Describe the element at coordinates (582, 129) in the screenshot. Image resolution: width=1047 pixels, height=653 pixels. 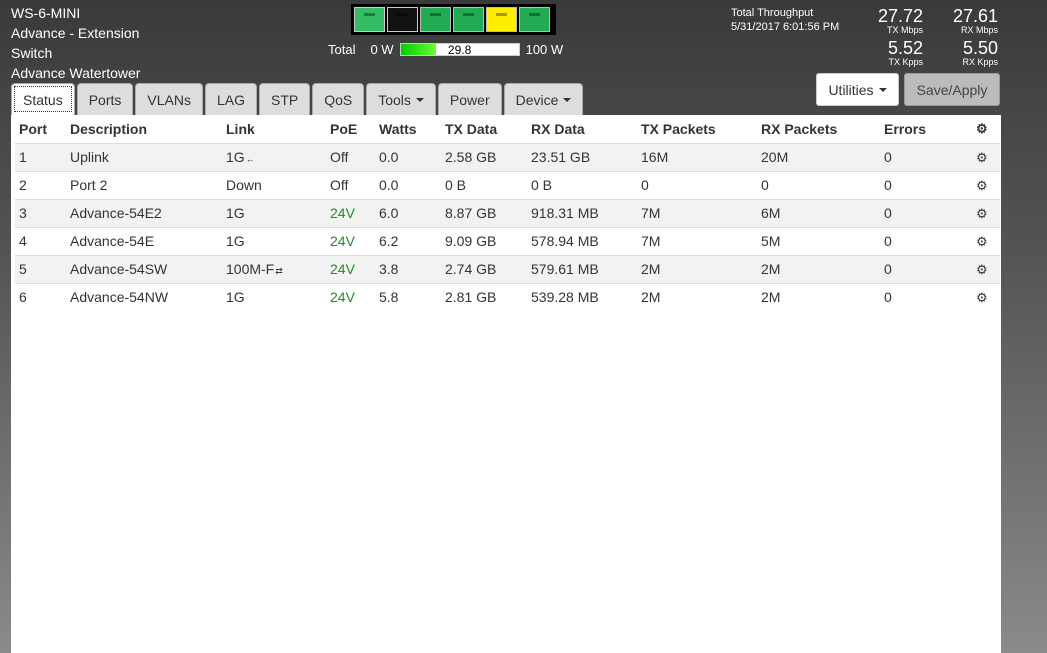
I see `column-header: RX Data` at that location.